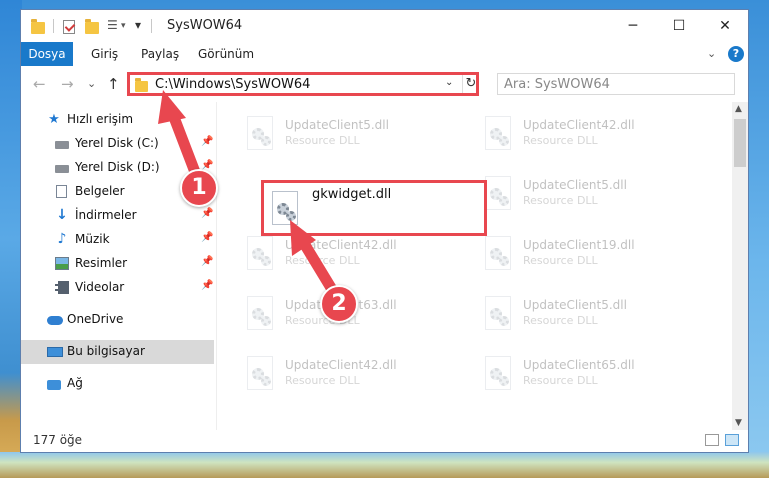  I want to click on ribbon-tabs: Dosya Giriş Paylaş Görünüm ⌄ ?, so click(384, 54).